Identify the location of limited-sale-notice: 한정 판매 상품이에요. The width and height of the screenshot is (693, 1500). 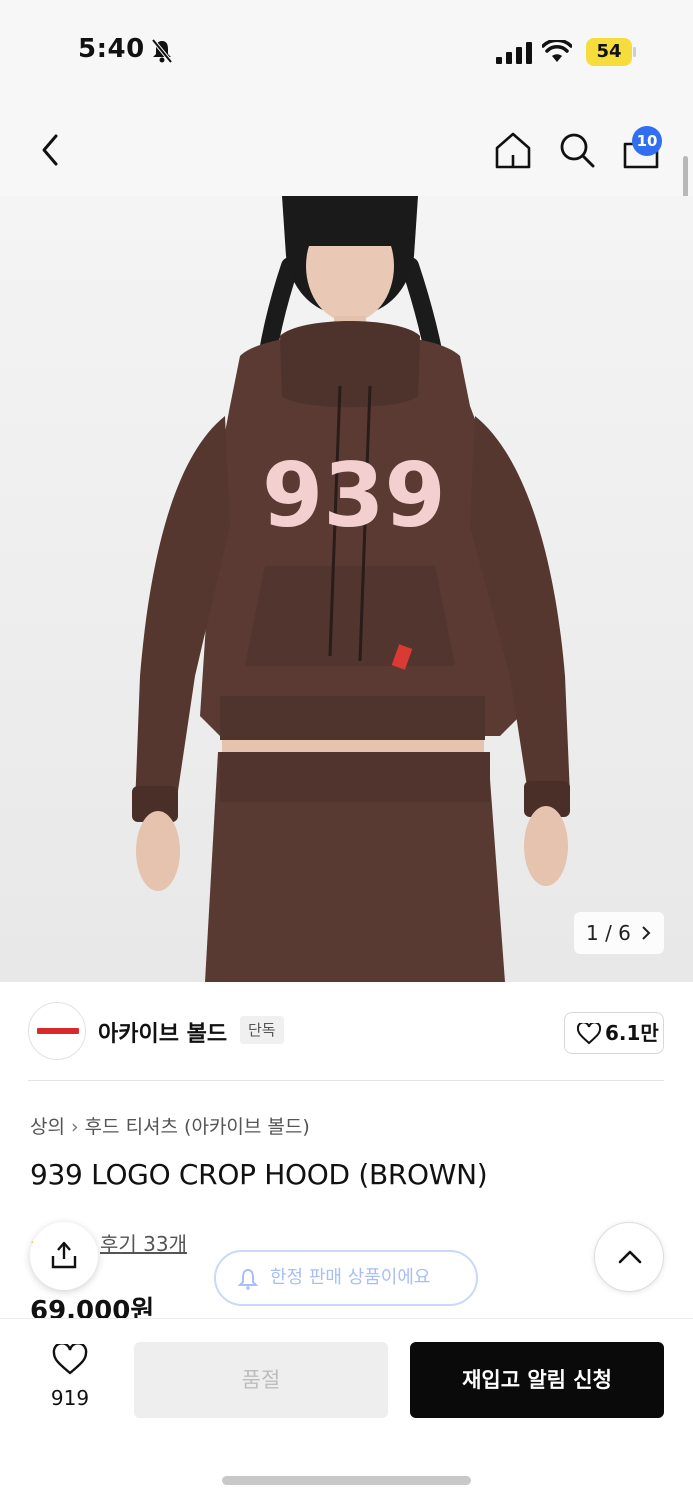
(346, 1278).